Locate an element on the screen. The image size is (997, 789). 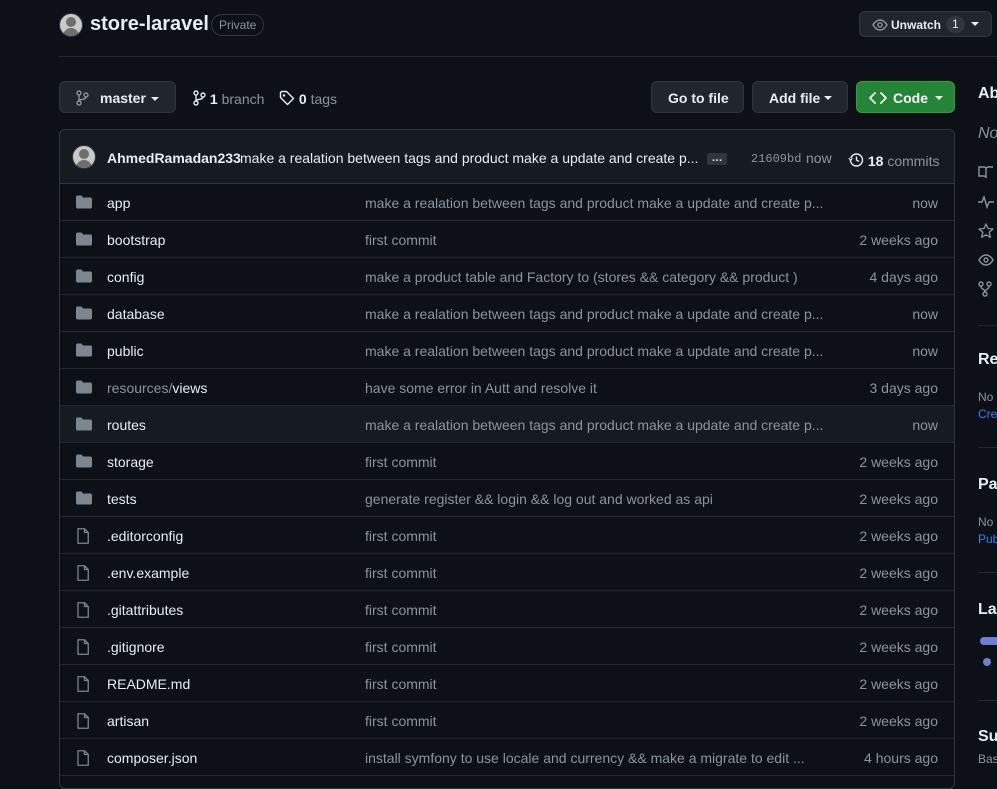
file-row: .editorconfig first commit 2 weeks ago is located at coordinates (507, 535).